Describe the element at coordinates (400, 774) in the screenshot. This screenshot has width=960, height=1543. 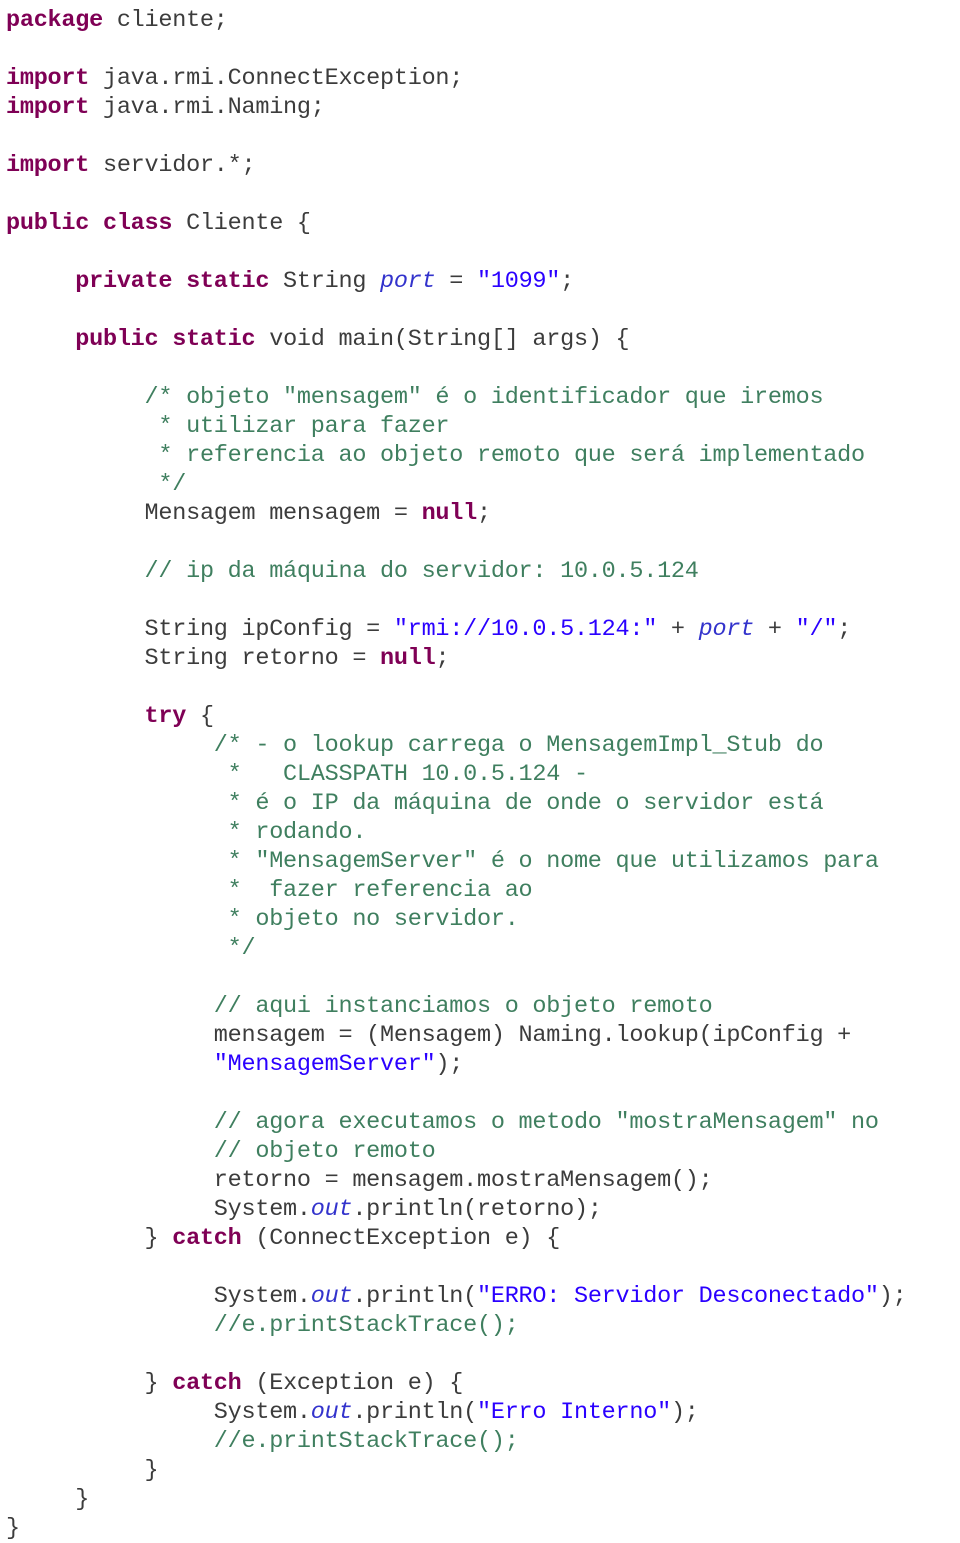
I see `code-comment: * CLASSPATH 10.0.5.124 -` at that location.